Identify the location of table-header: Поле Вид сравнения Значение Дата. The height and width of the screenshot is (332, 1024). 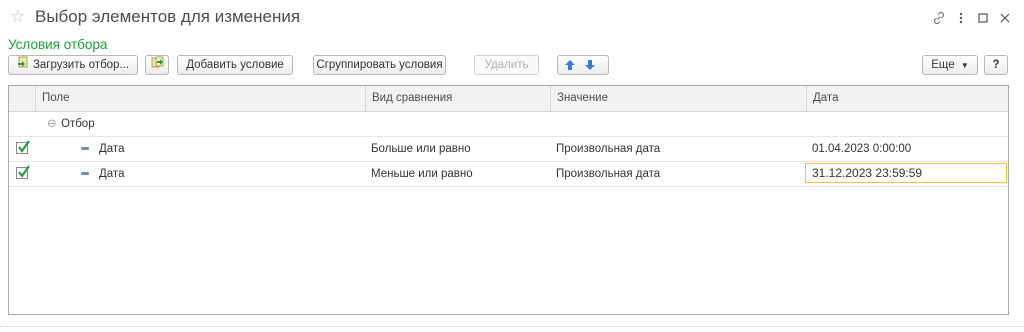
(508, 99).